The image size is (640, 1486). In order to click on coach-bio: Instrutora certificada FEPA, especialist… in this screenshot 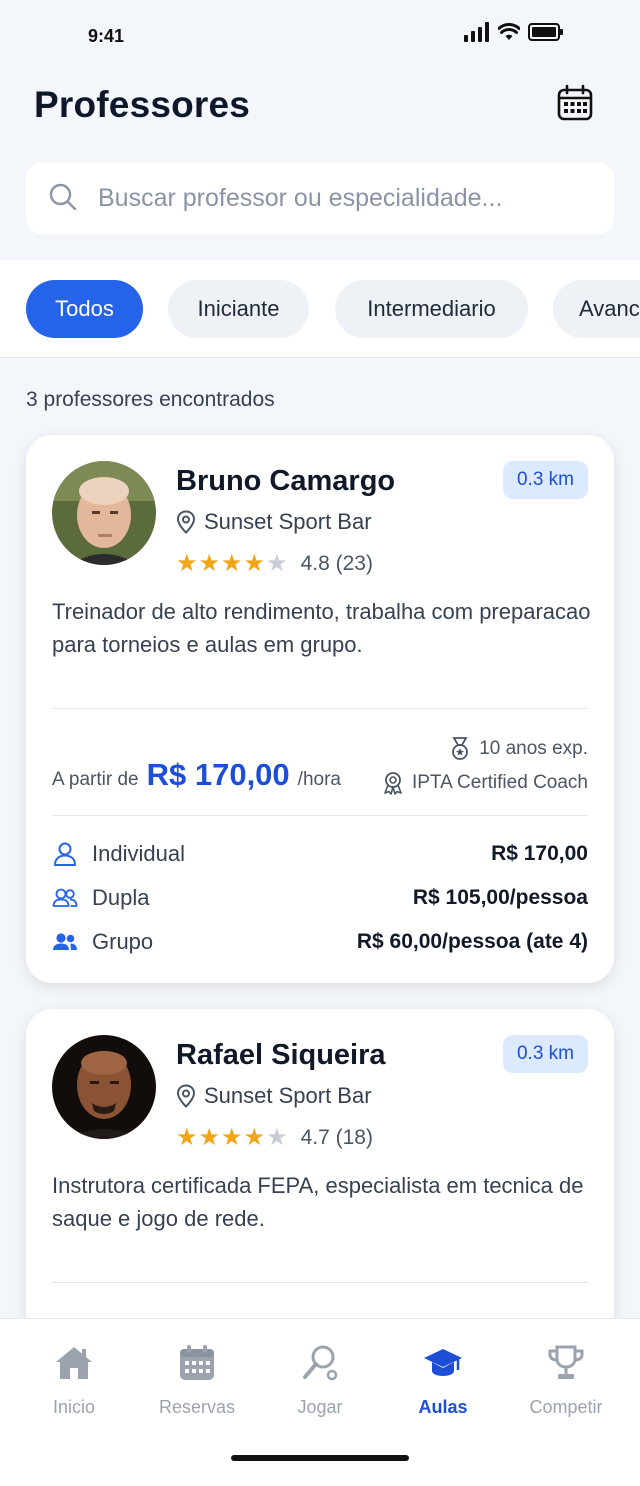, I will do `click(318, 1202)`.